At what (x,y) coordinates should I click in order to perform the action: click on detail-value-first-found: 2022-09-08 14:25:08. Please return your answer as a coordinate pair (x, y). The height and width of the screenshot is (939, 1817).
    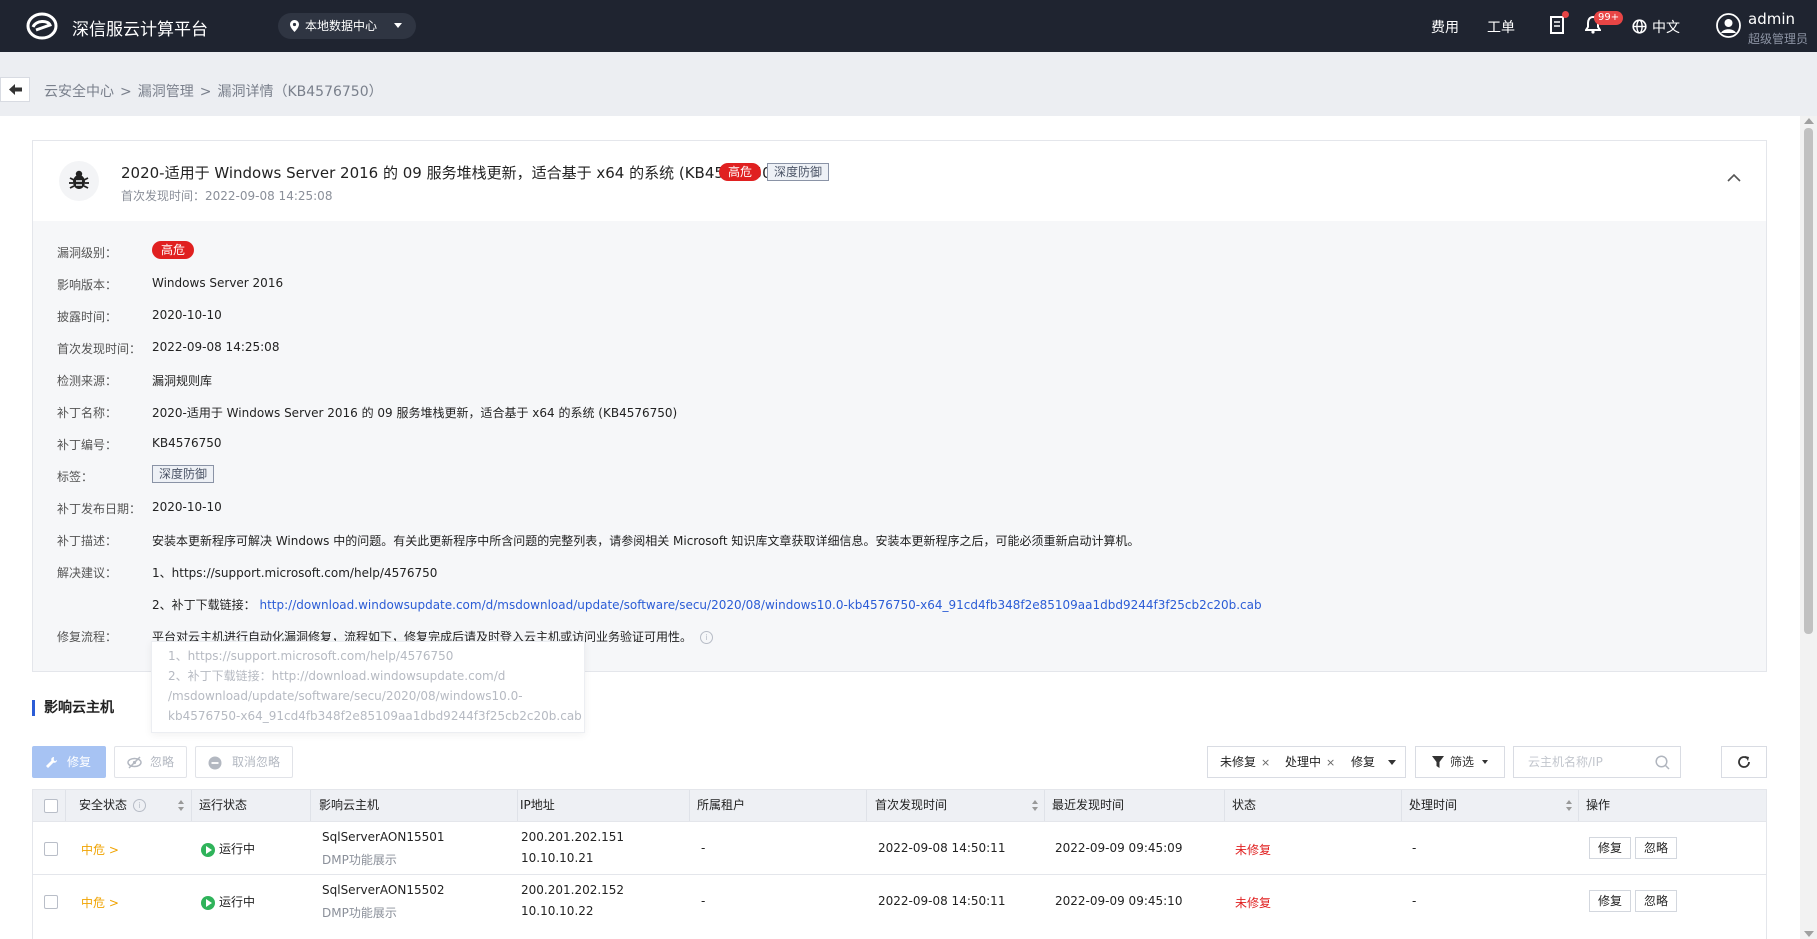
    Looking at the image, I should click on (216, 347).